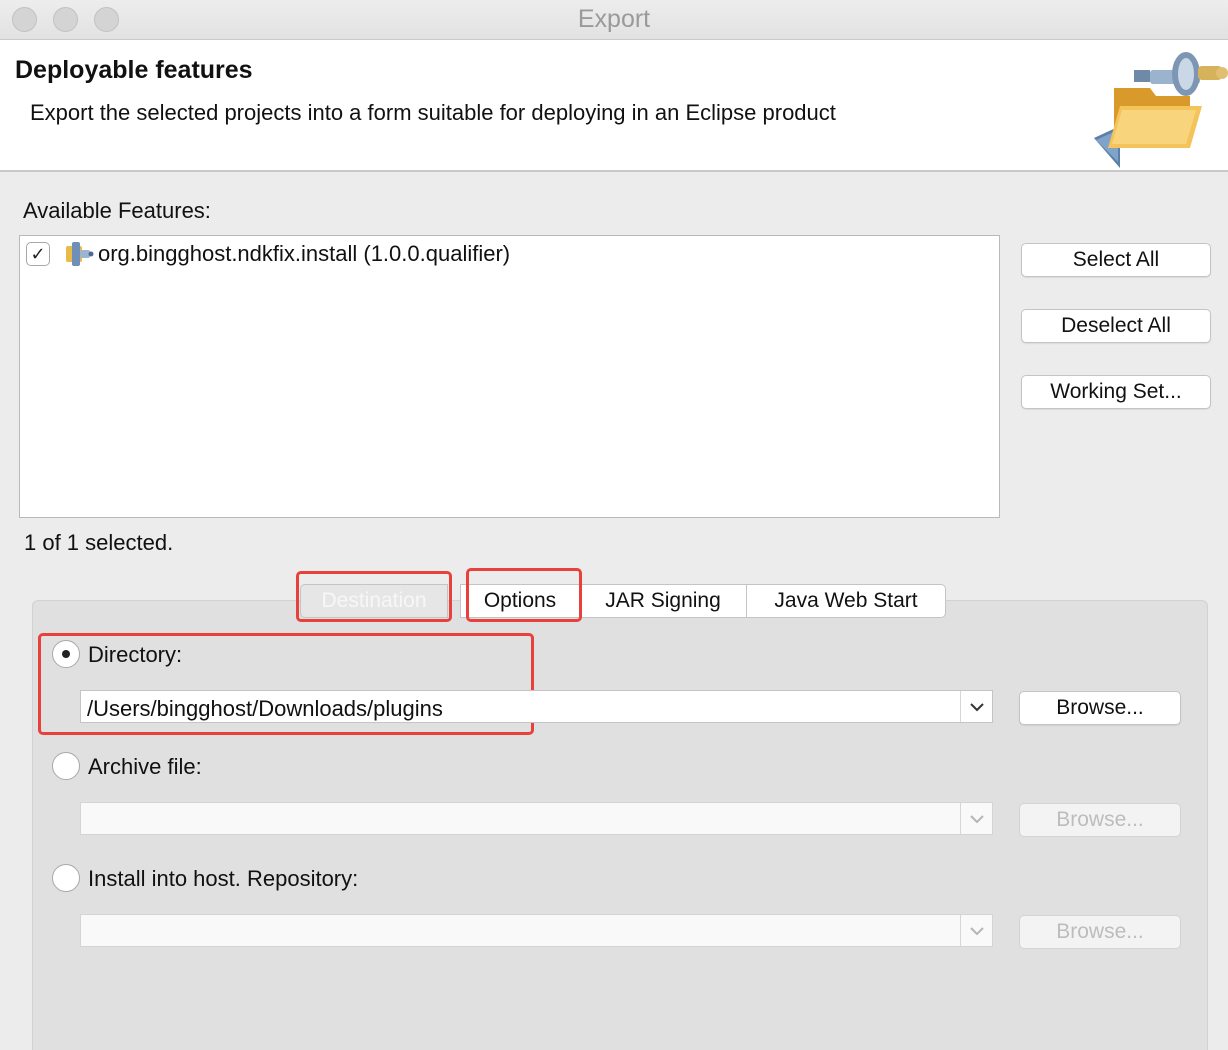  I want to click on repository-combo, so click(536, 930).